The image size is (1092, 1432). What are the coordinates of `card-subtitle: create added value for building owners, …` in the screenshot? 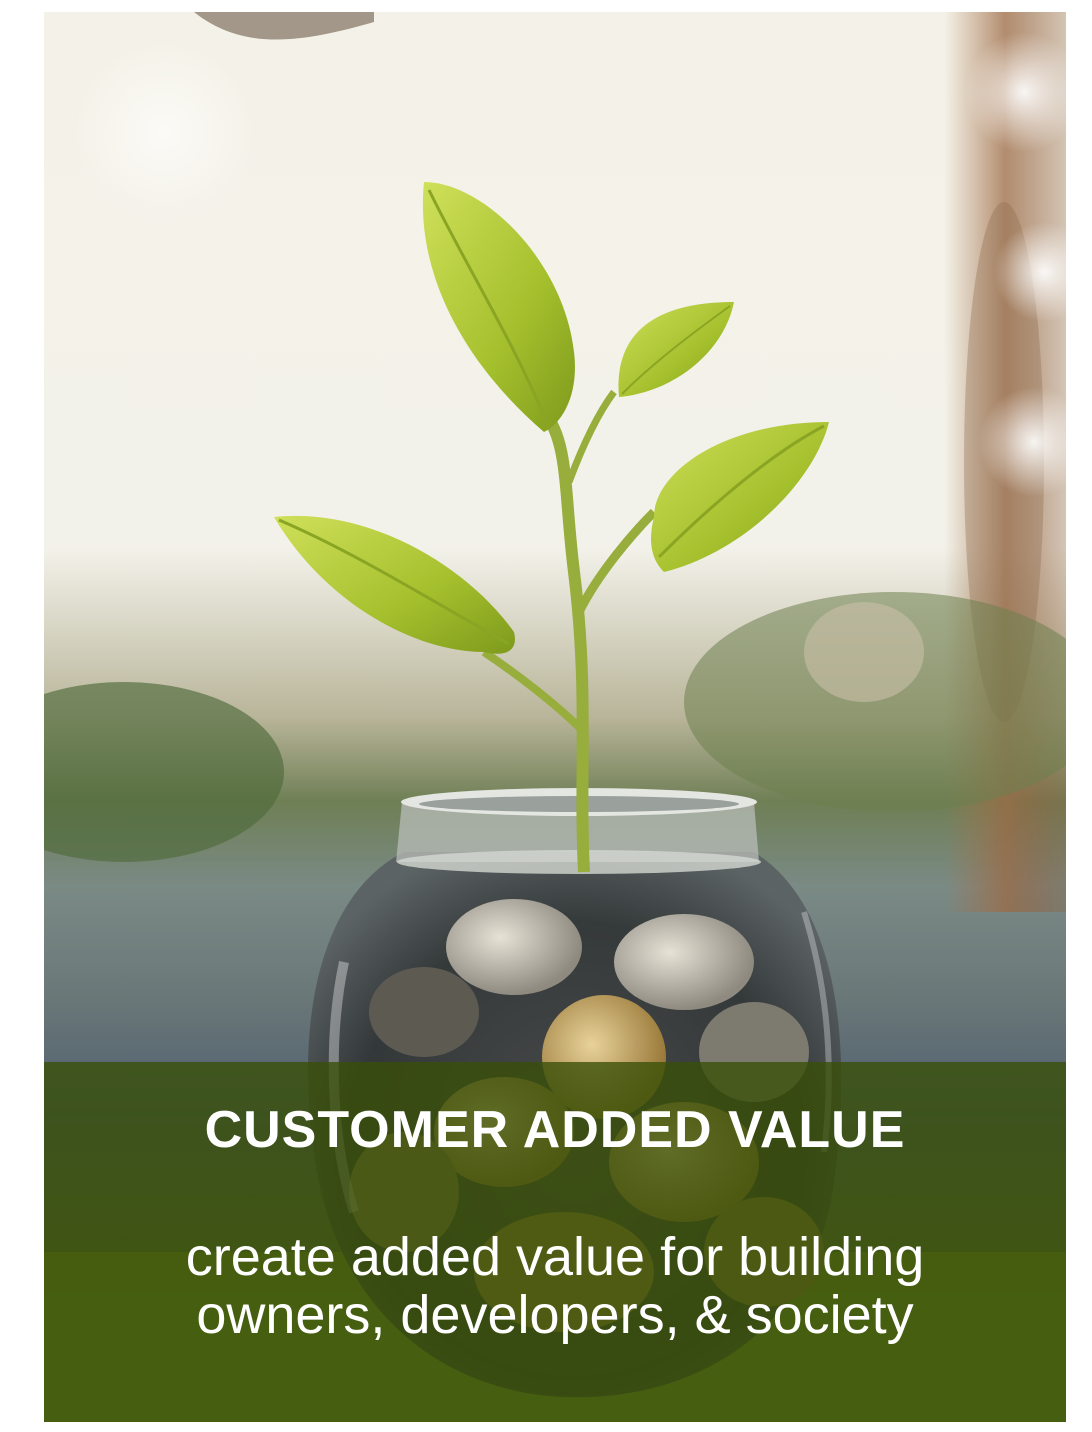 It's located at (555, 1286).